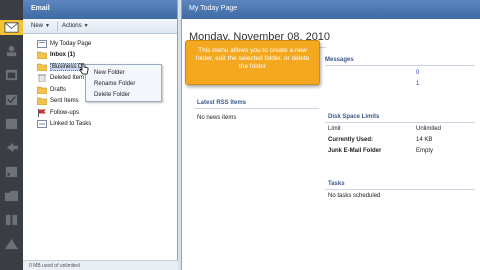 The image size is (480, 270). I want to click on folder-my-today-page: My Today Page, so click(100, 44).